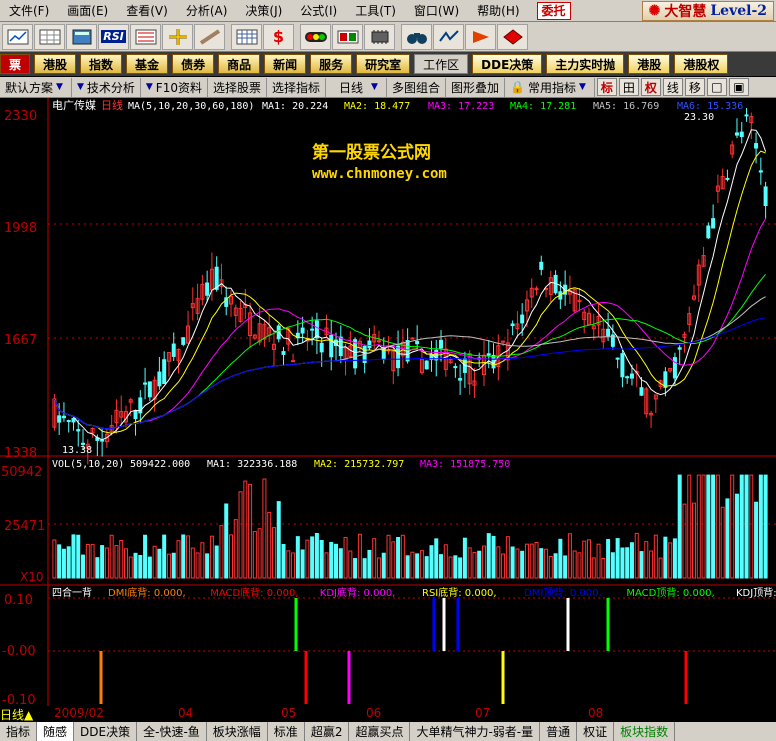 The width and height of the screenshot is (776, 741). What do you see at coordinates (147, 64) in the screenshot?
I see `nav-fund: 基金` at bounding box center [147, 64].